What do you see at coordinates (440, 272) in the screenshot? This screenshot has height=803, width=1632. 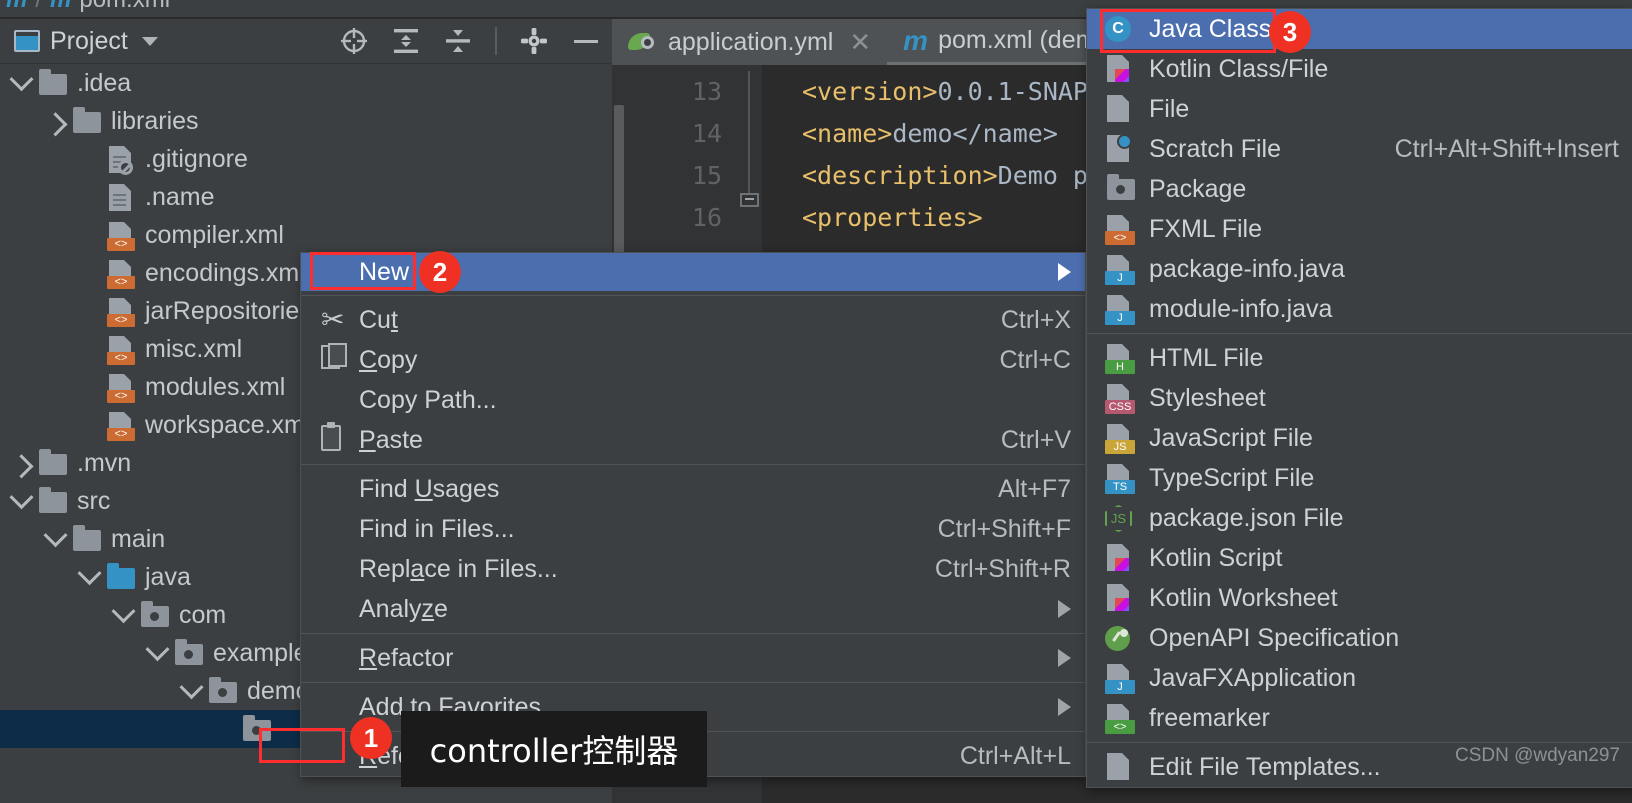 I see `annotation-badge-2: 2` at bounding box center [440, 272].